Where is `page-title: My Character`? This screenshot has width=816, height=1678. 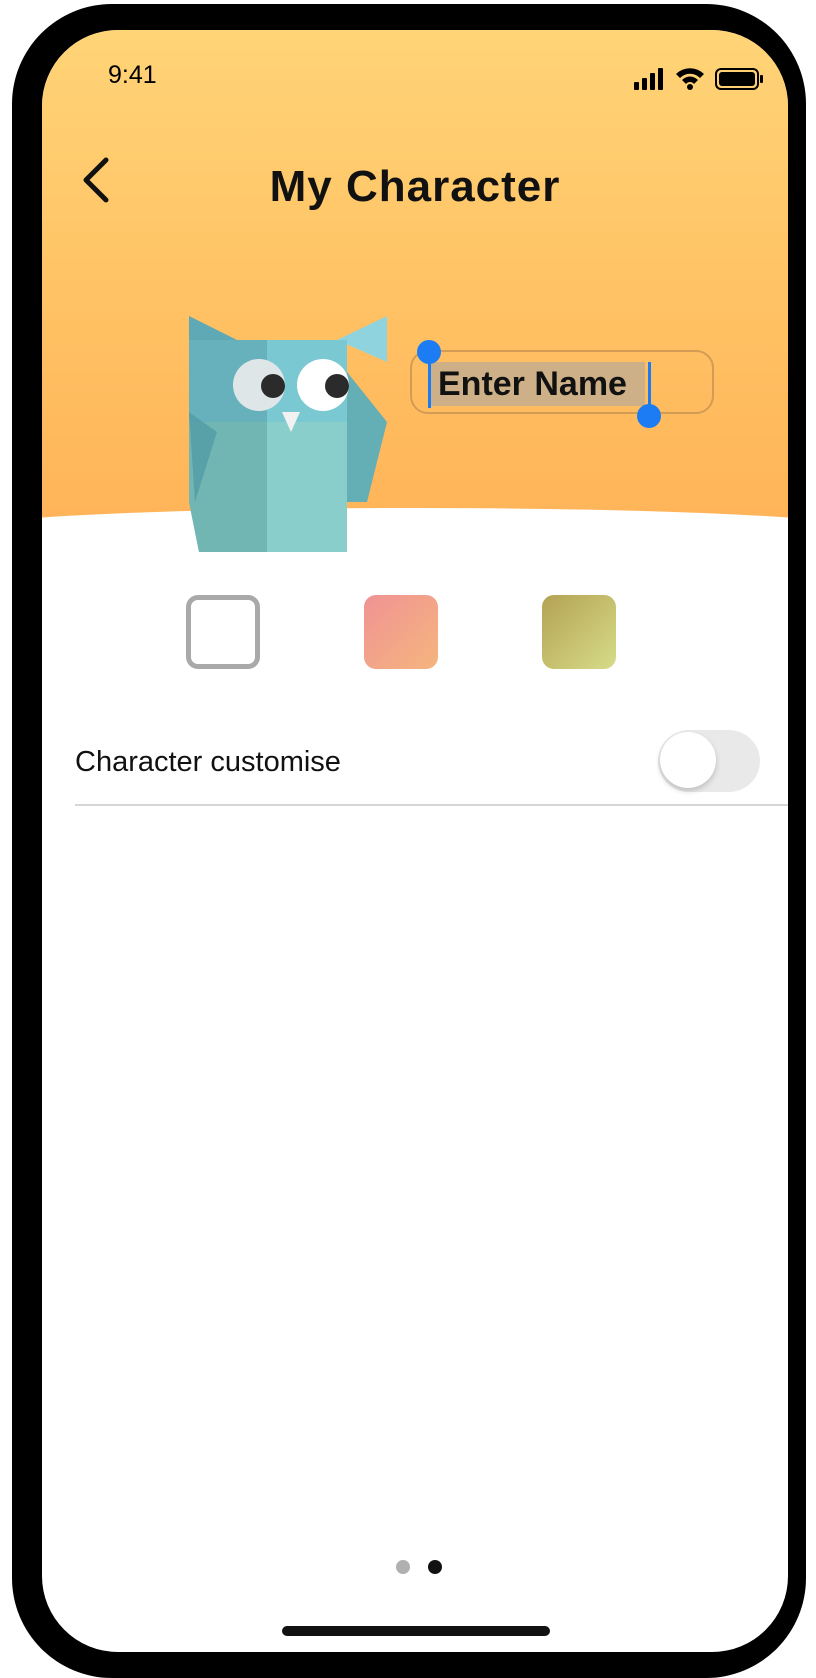 page-title: My Character is located at coordinates (415, 186).